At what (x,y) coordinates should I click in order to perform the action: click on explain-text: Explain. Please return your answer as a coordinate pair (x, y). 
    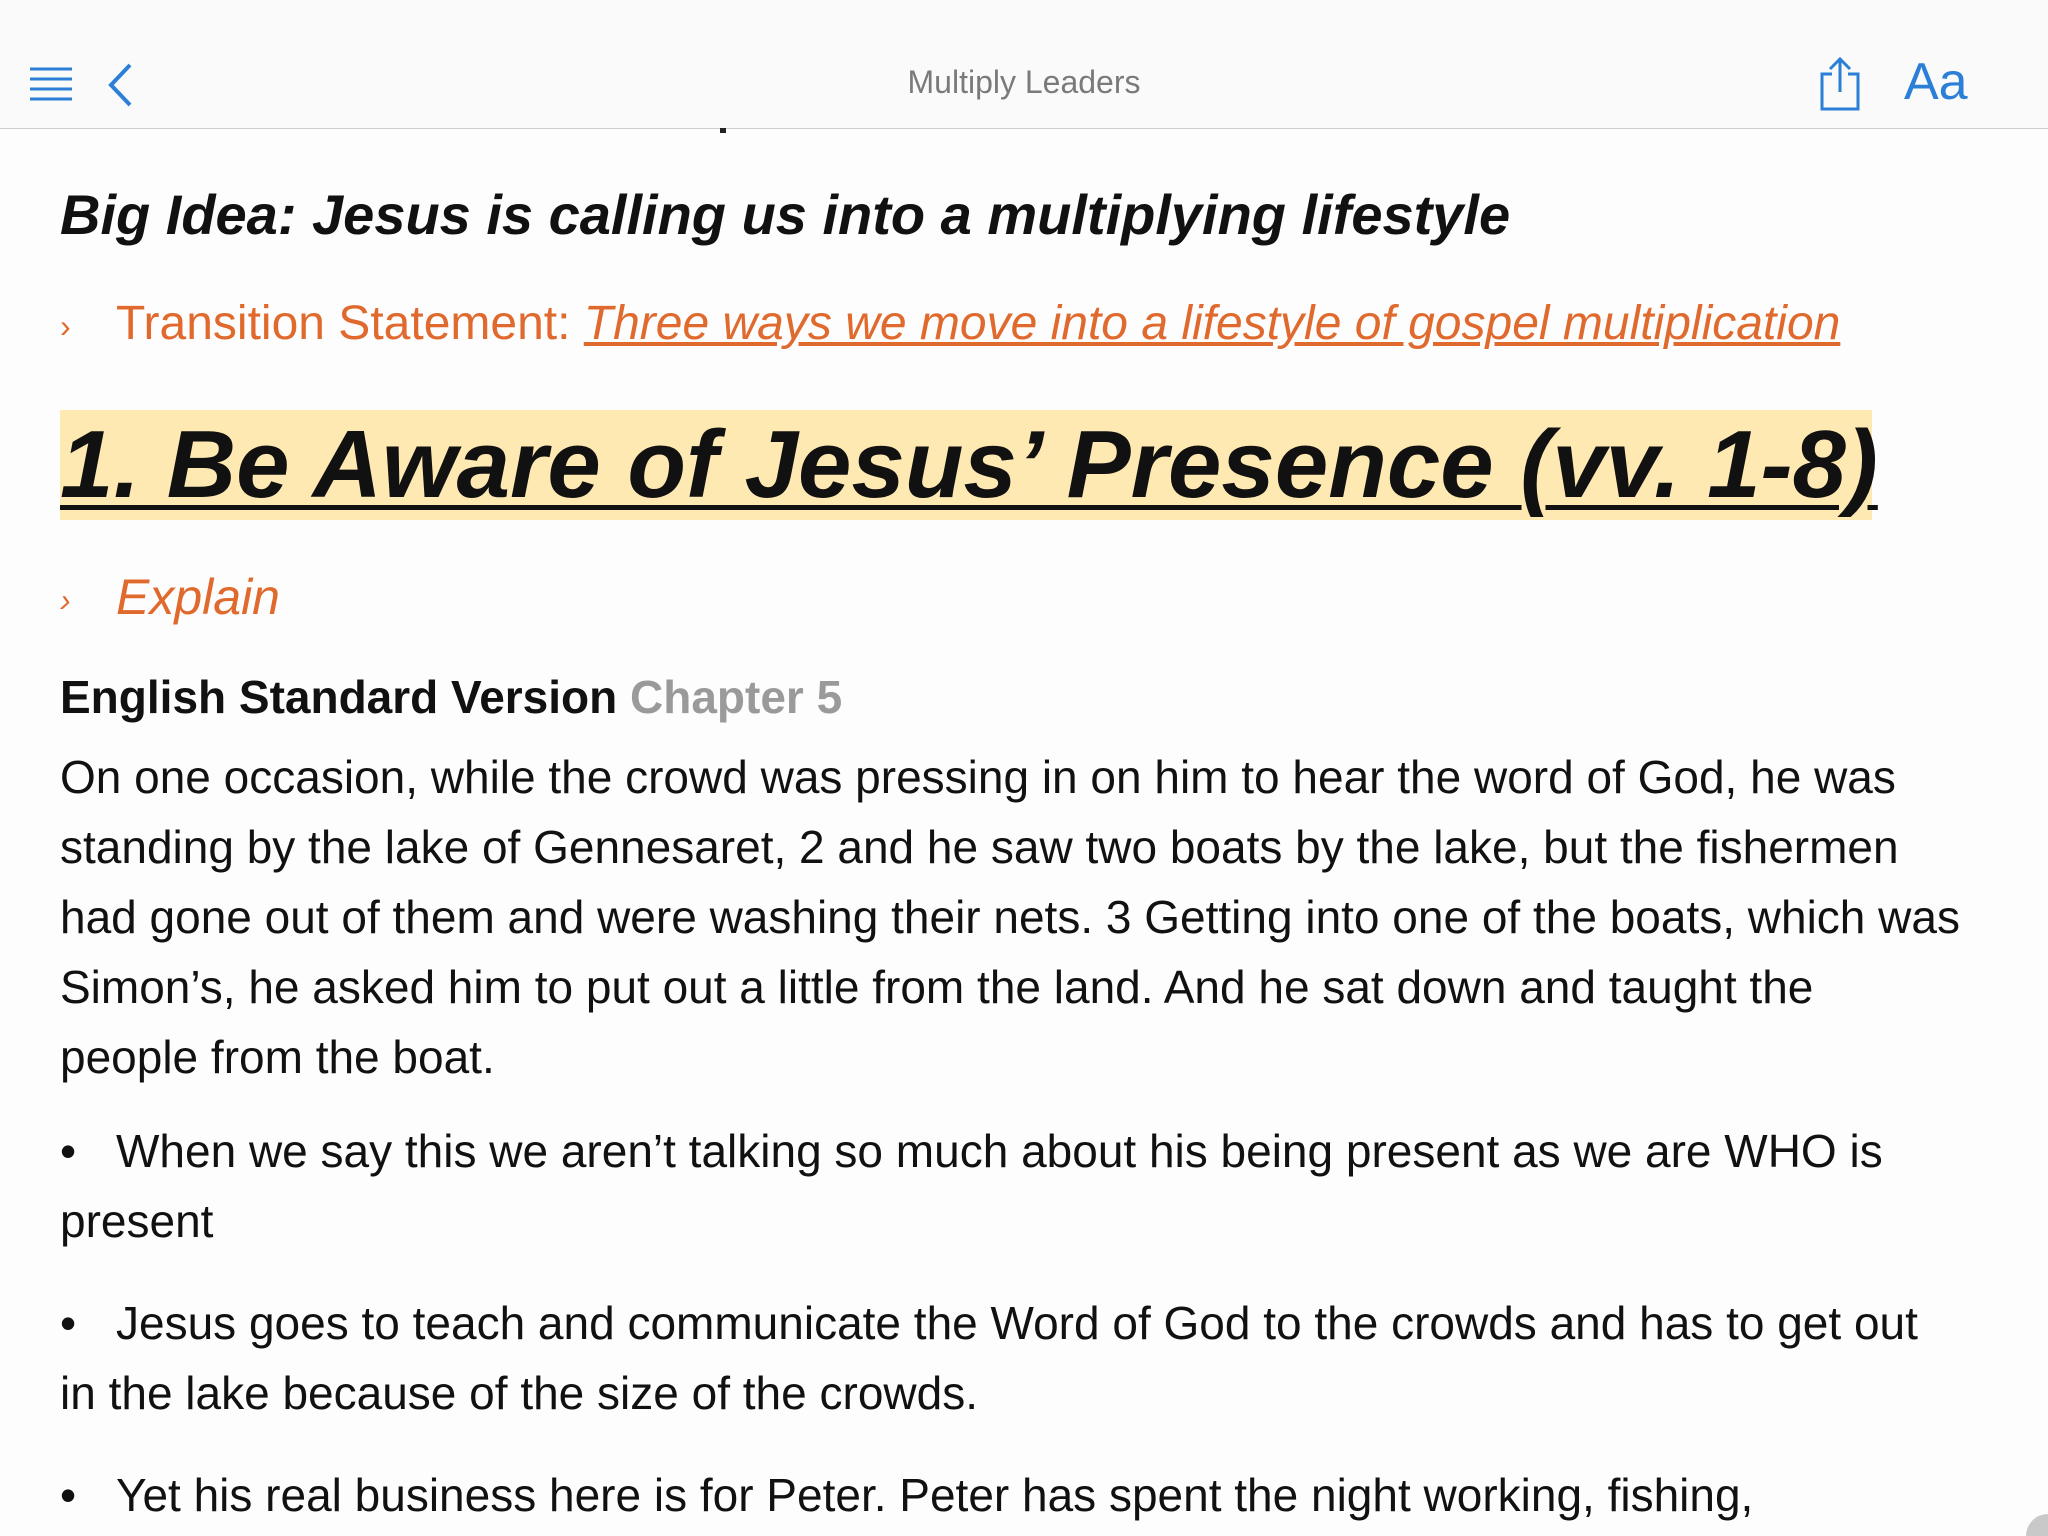
    Looking at the image, I should click on (198, 597).